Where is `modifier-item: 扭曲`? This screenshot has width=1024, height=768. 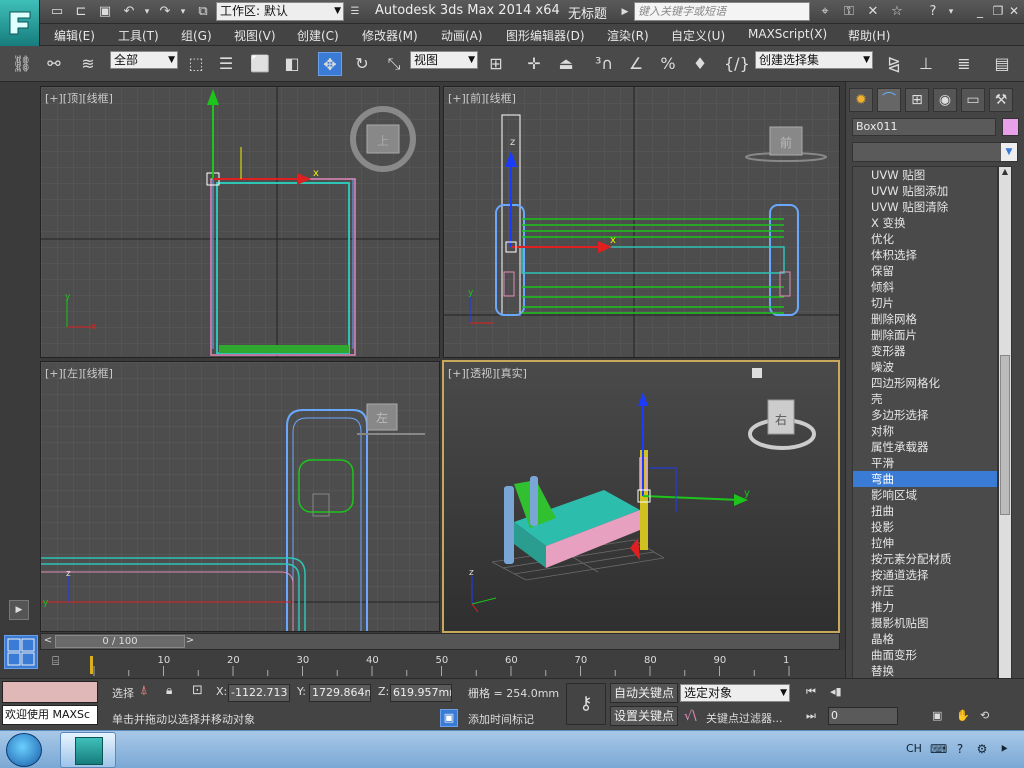
modifier-item: 扭曲 is located at coordinates (925, 511).